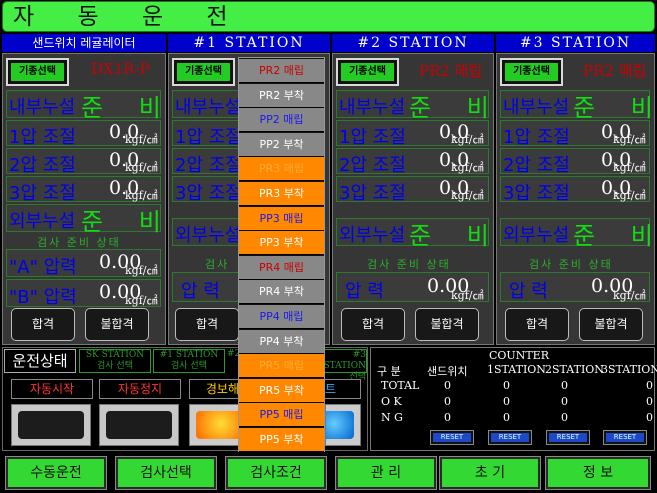 The height and width of the screenshot is (493, 657). Describe the element at coordinates (281, 440) in the screenshot. I see `dropdown-item: PP5 부착` at that location.